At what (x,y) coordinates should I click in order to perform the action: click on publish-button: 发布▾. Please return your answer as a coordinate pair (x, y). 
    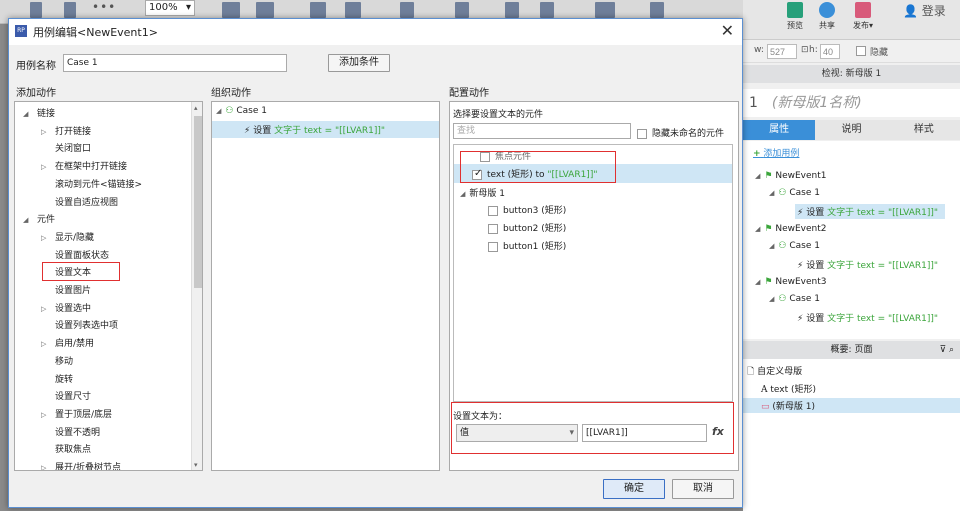
    Looking at the image, I should click on (863, 16).